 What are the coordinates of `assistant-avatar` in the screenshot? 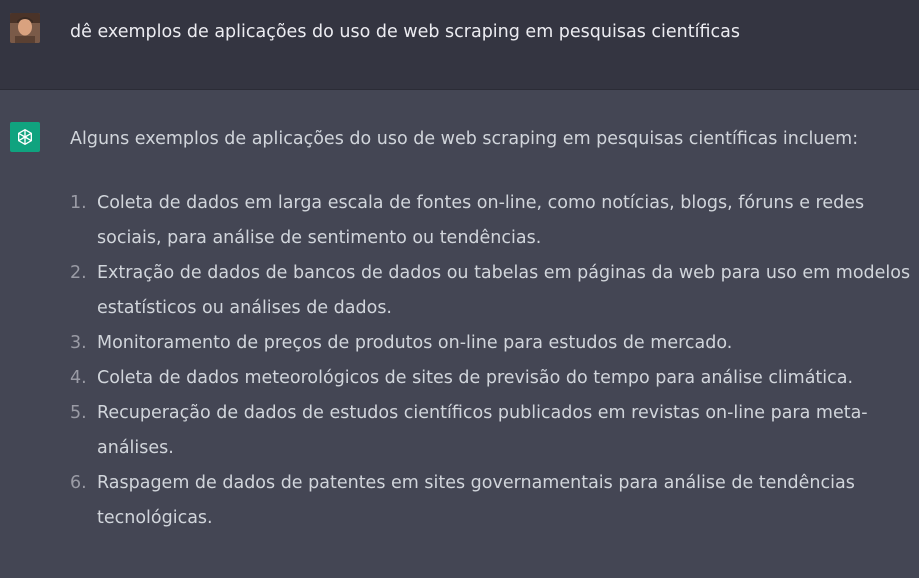 It's located at (25, 137).